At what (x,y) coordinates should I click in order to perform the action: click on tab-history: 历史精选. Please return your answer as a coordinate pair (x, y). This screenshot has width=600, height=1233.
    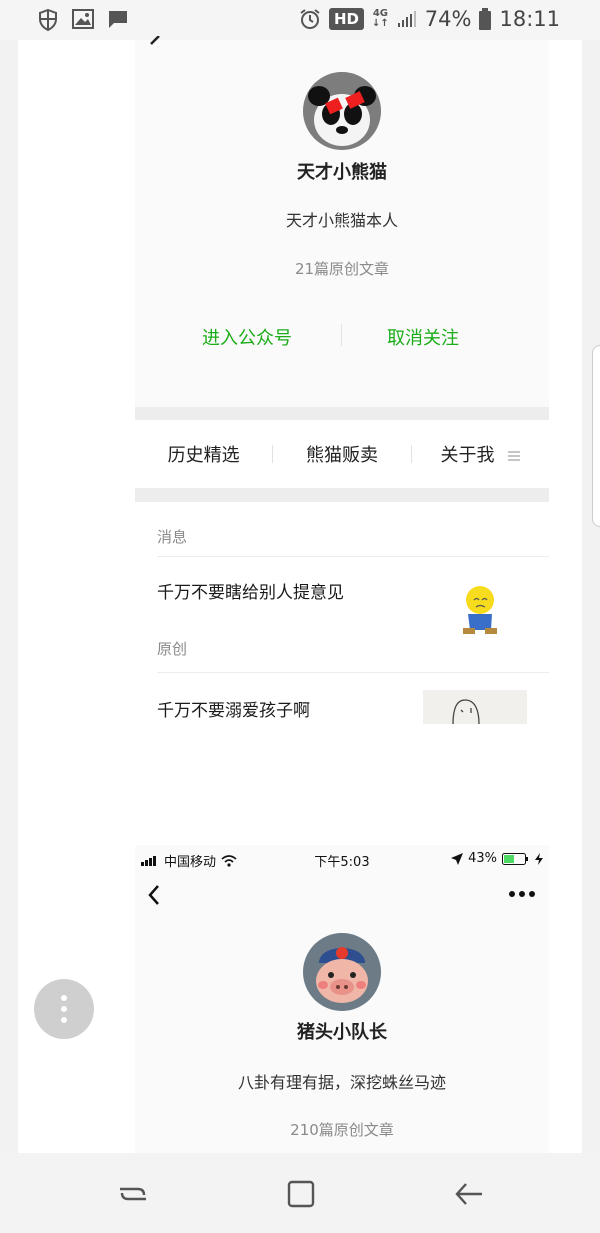
    Looking at the image, I should click on (203, 454).